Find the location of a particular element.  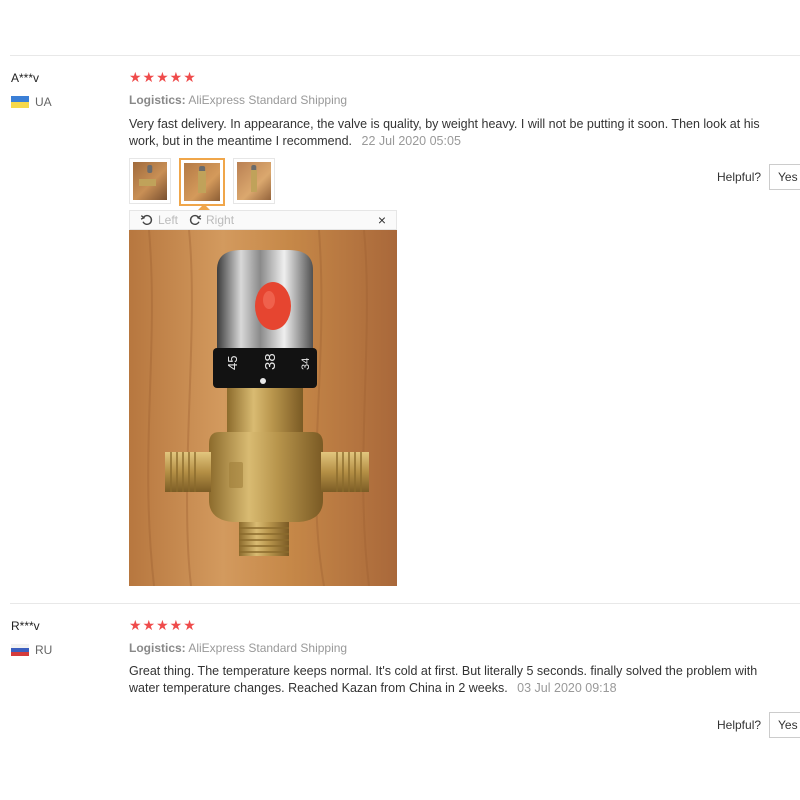

ukraine-flag-icon is located at coordinates (20, 102).